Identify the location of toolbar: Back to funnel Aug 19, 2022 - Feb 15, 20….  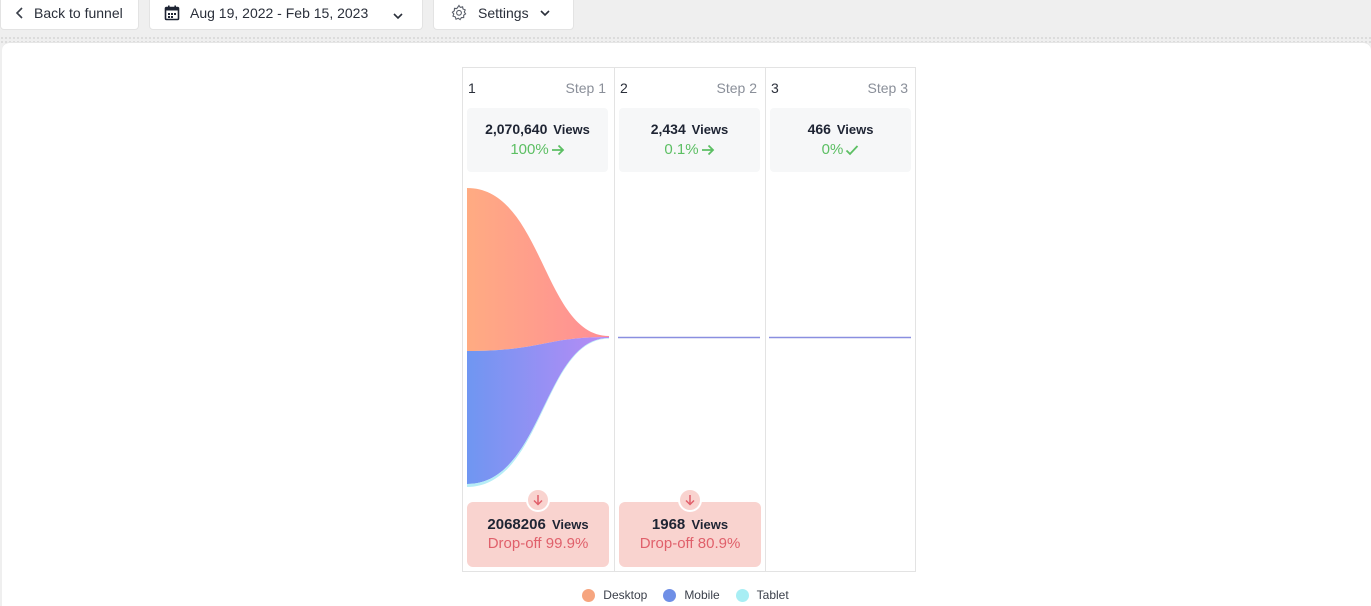
(685, 18).